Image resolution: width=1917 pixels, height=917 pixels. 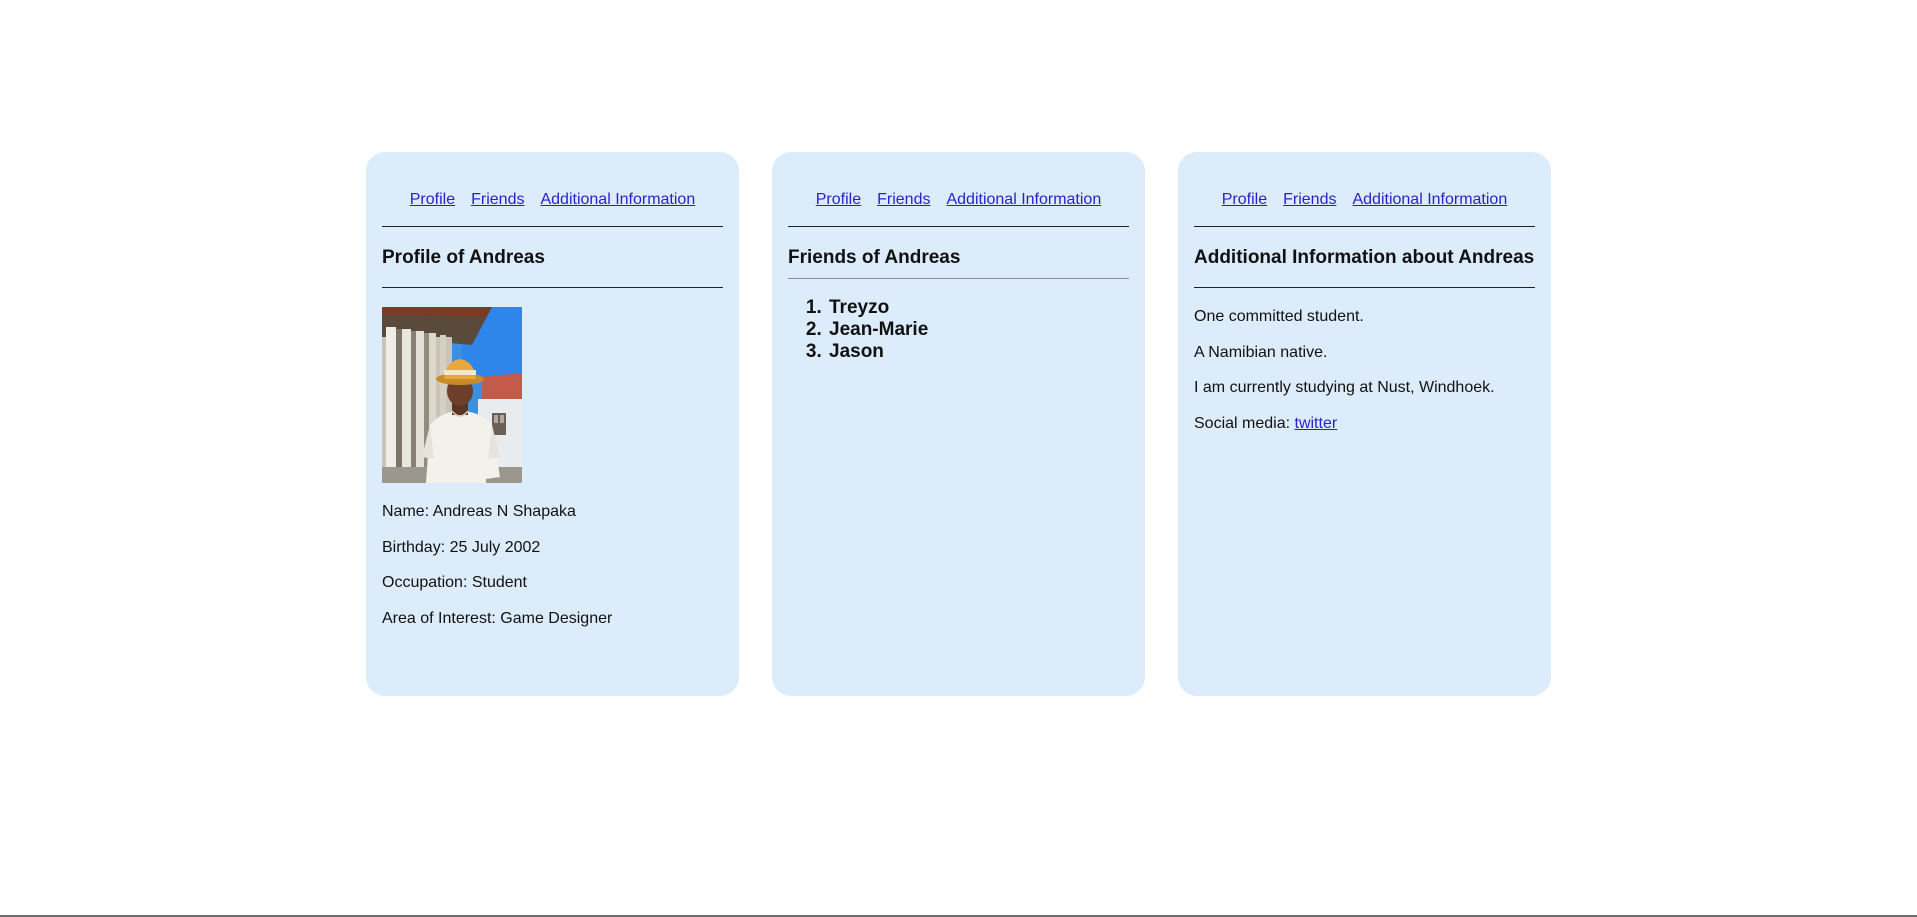 What do you see at coordinates (454, 582) in the screenshot?
I see `profile-occupation: Occupation: Student` at bounding box center [454, 582].